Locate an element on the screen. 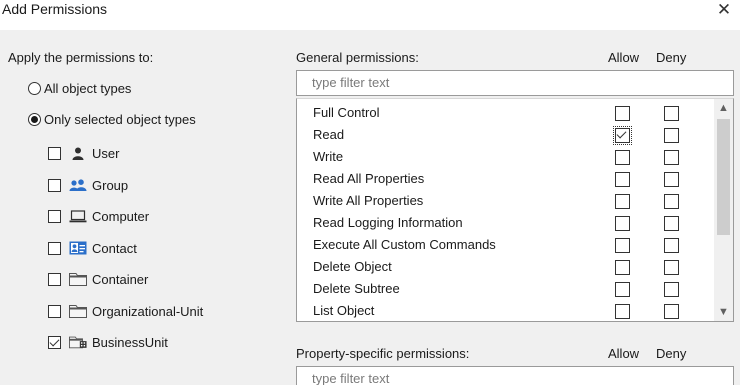 This screenshot has width=740, height=385. permission-row: Execute All Custom Commands is located at coordinates (505, 245).